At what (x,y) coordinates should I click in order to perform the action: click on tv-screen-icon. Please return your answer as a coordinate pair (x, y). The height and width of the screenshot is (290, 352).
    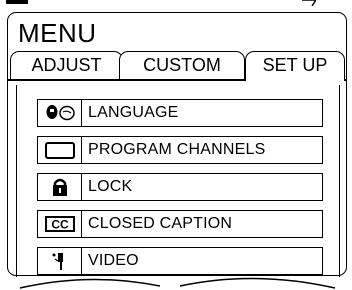
    Looking at the image, I should click on (60, 150).